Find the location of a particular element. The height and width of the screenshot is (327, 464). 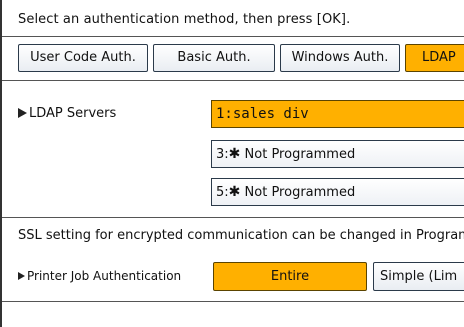

server-number: 1: is located at coordinates (224, 114).